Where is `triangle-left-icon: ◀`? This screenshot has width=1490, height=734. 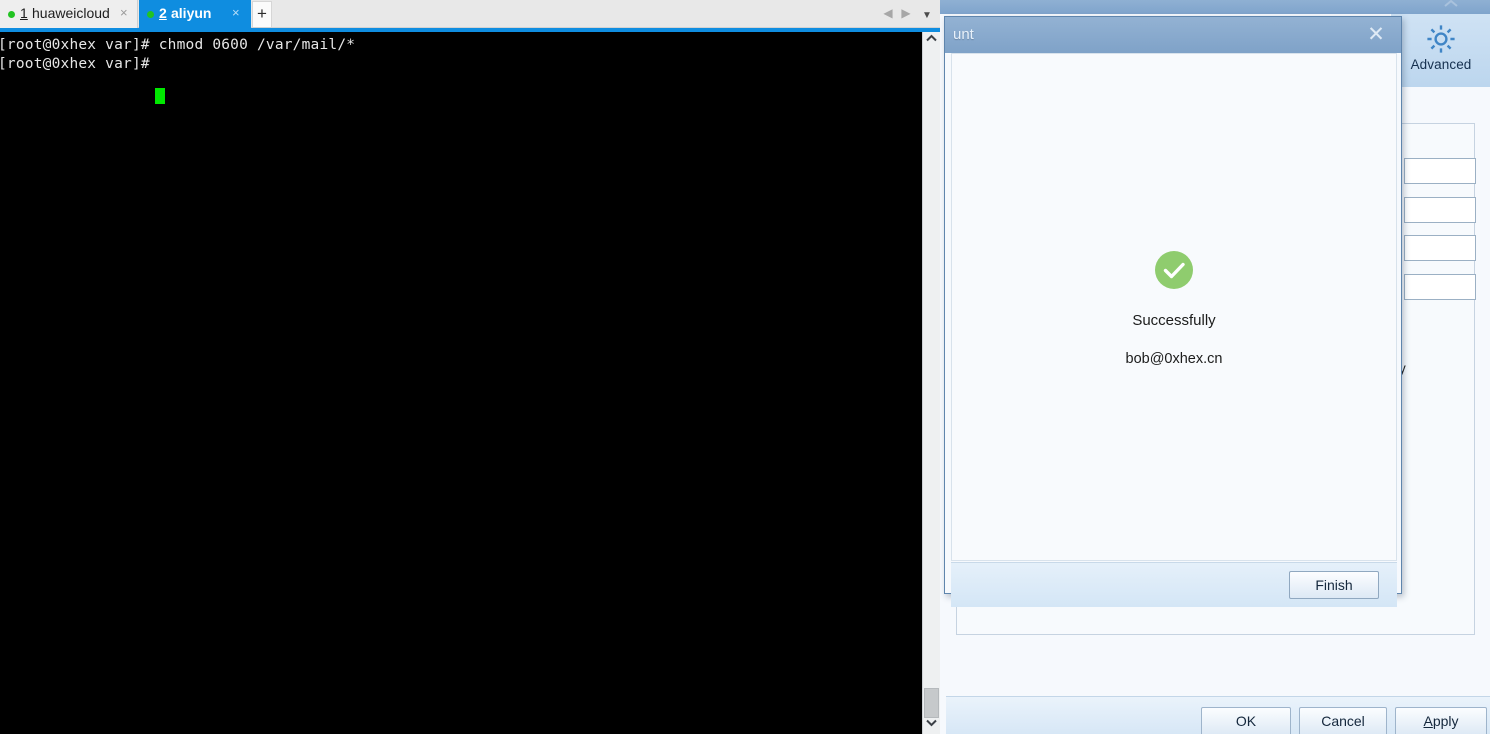
triangle-left-icon: ◀ is located at coordinates (888, 14).